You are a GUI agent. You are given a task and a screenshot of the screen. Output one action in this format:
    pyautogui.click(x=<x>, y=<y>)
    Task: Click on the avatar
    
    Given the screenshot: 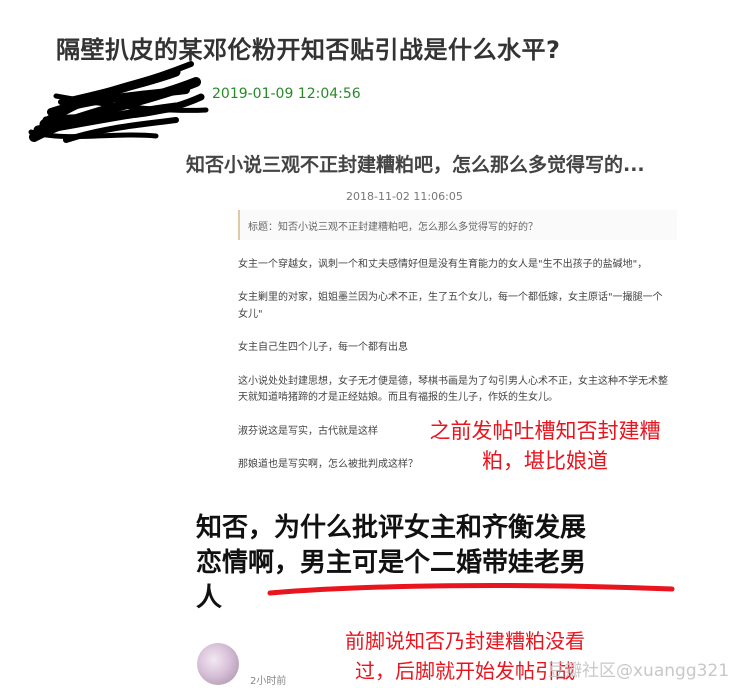 What is the action you would take?
    pyautogui.click(x=218, y=664)
    